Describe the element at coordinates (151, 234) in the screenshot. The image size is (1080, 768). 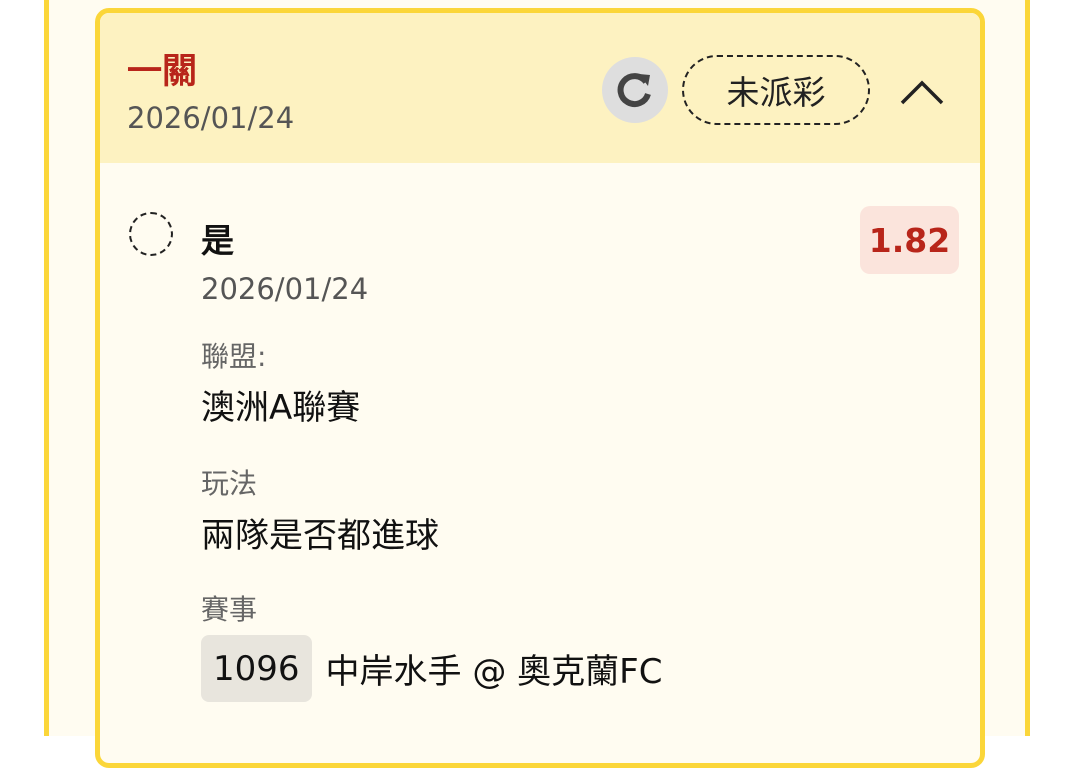
I see `pending-circle-icon` at that location.